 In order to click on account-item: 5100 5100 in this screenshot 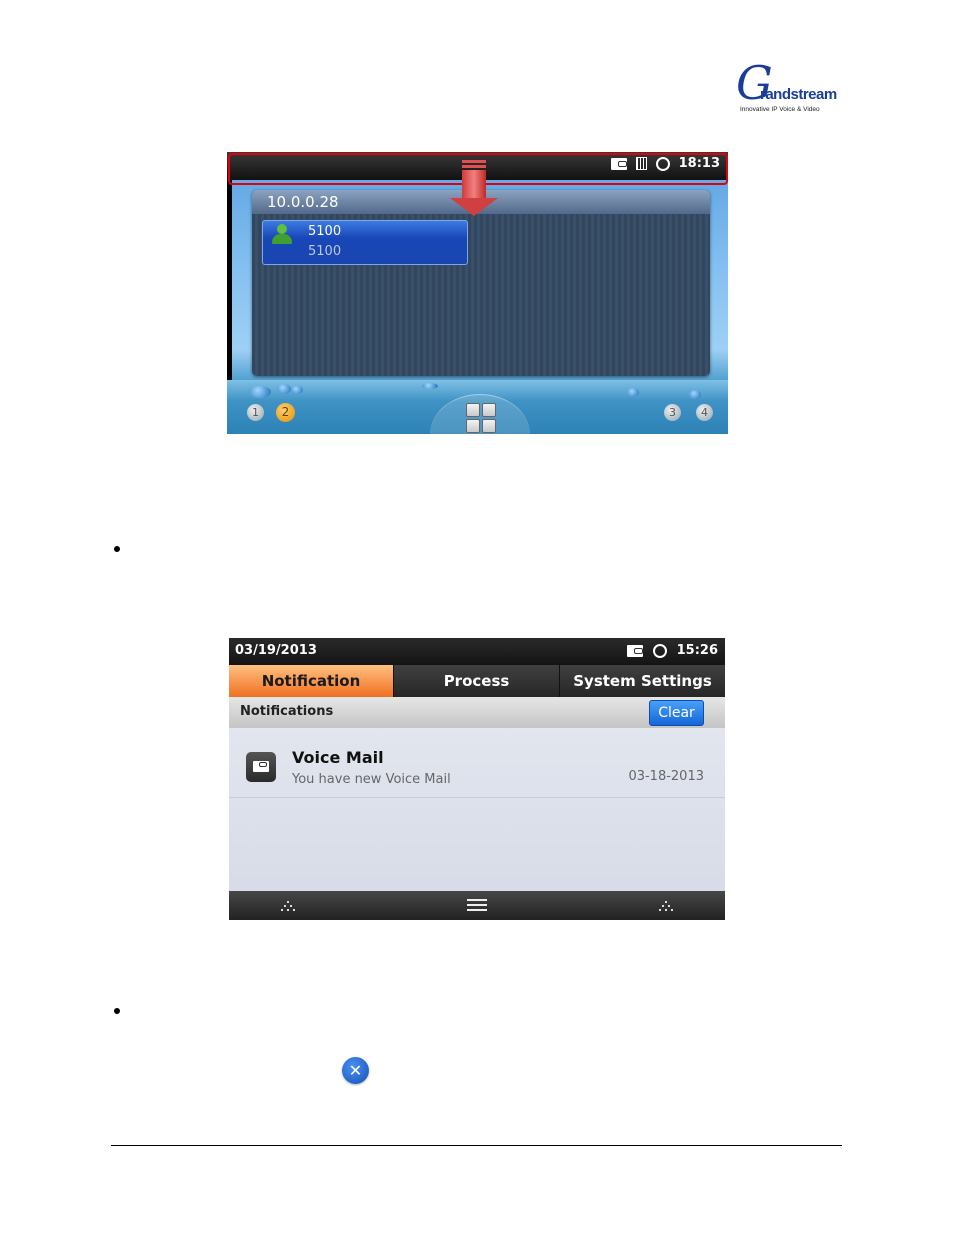, I will do `click(365, 242)`.